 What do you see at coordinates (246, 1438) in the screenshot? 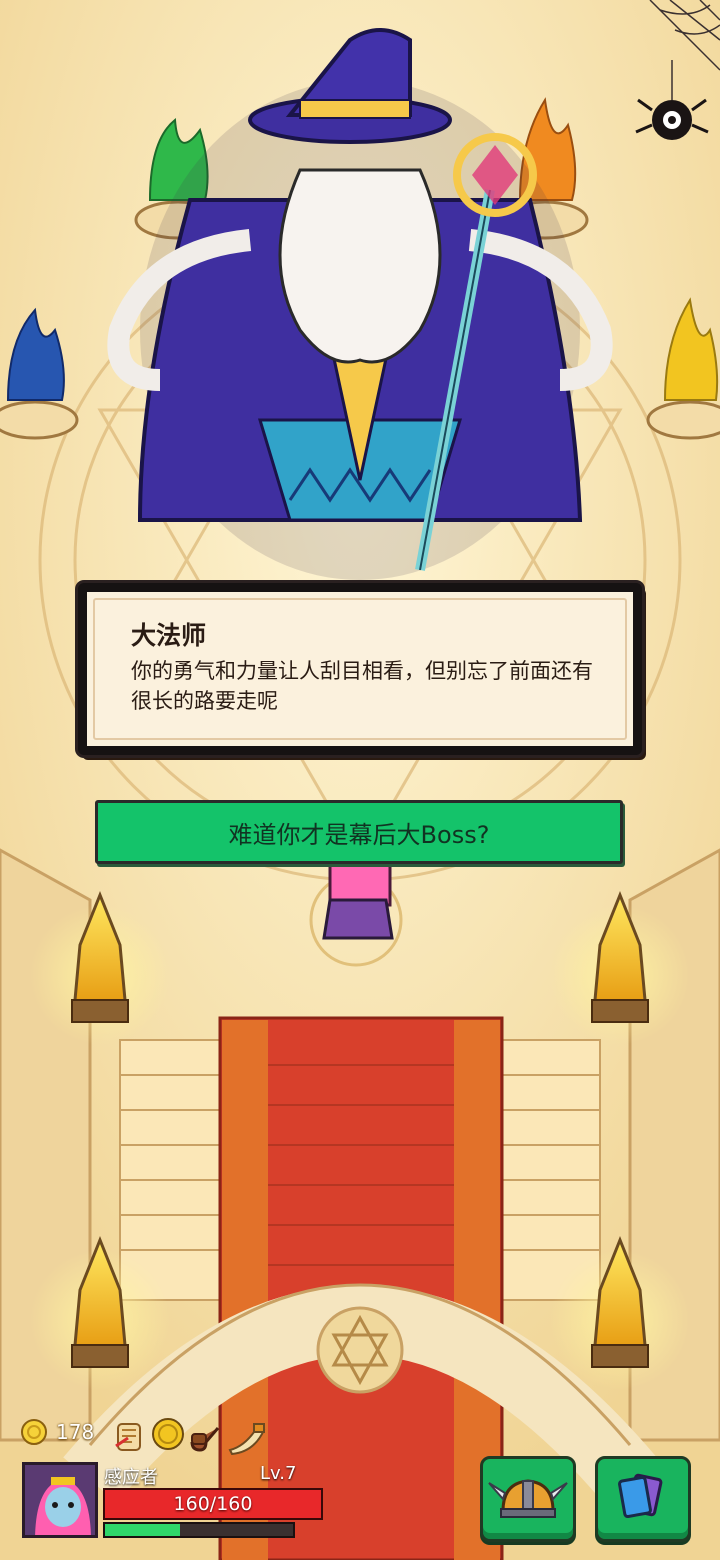
I see `horn-icon` at bounding box center [246, 1438].